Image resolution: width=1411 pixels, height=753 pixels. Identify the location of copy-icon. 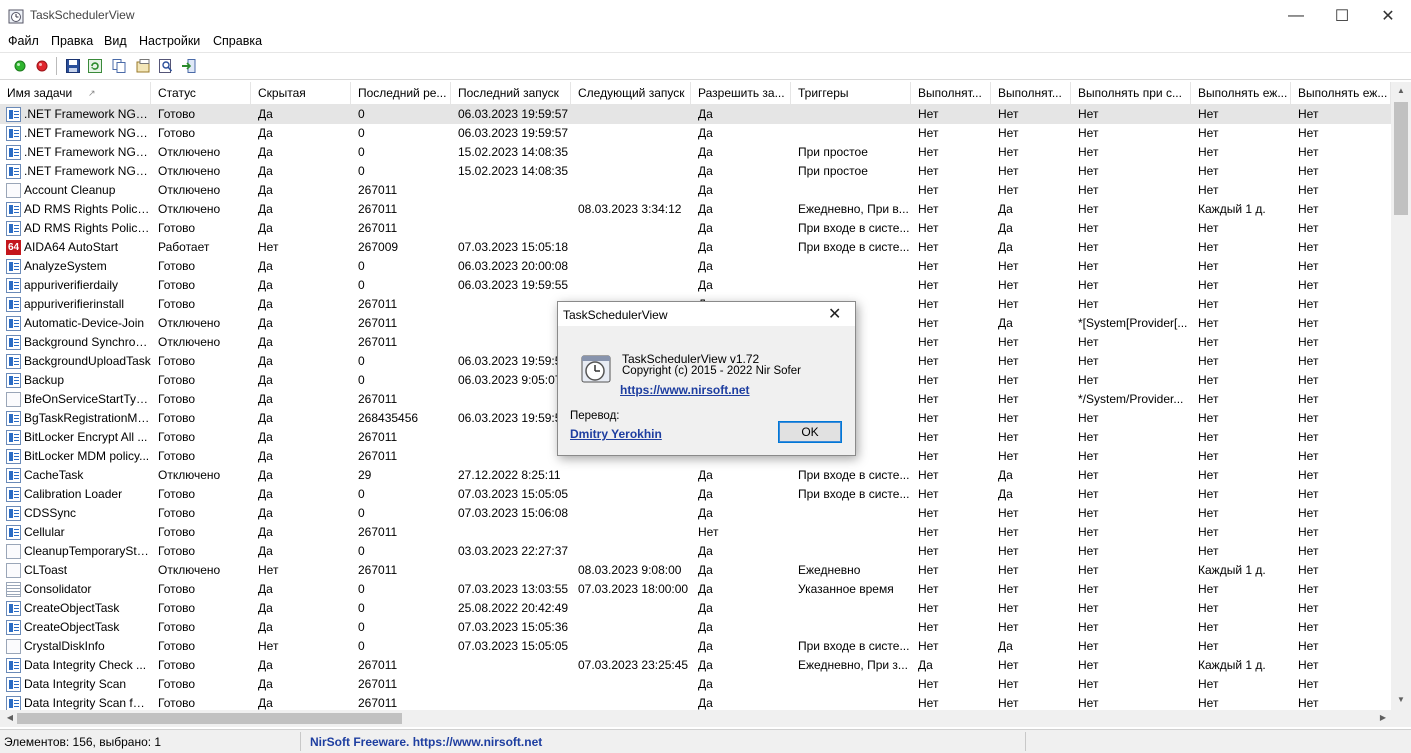
(119, 66).